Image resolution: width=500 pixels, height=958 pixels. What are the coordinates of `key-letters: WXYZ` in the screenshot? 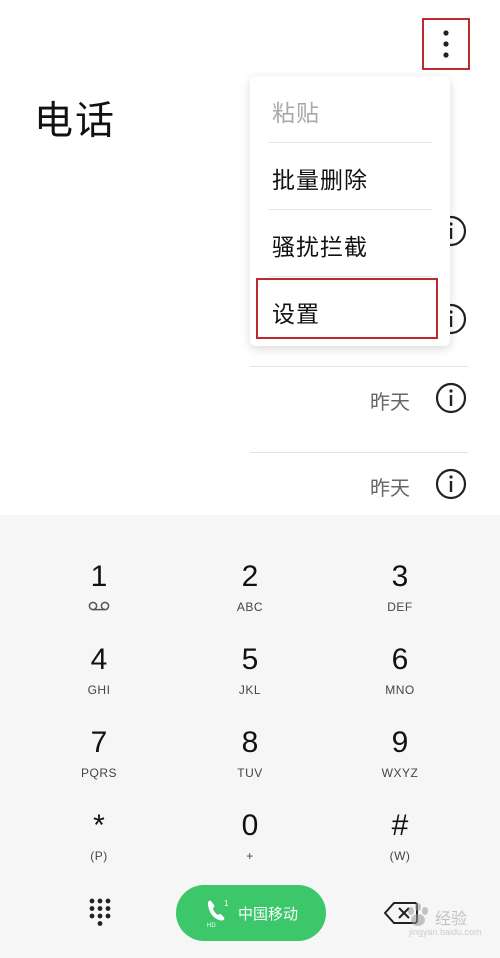 It's located at (400, 773).